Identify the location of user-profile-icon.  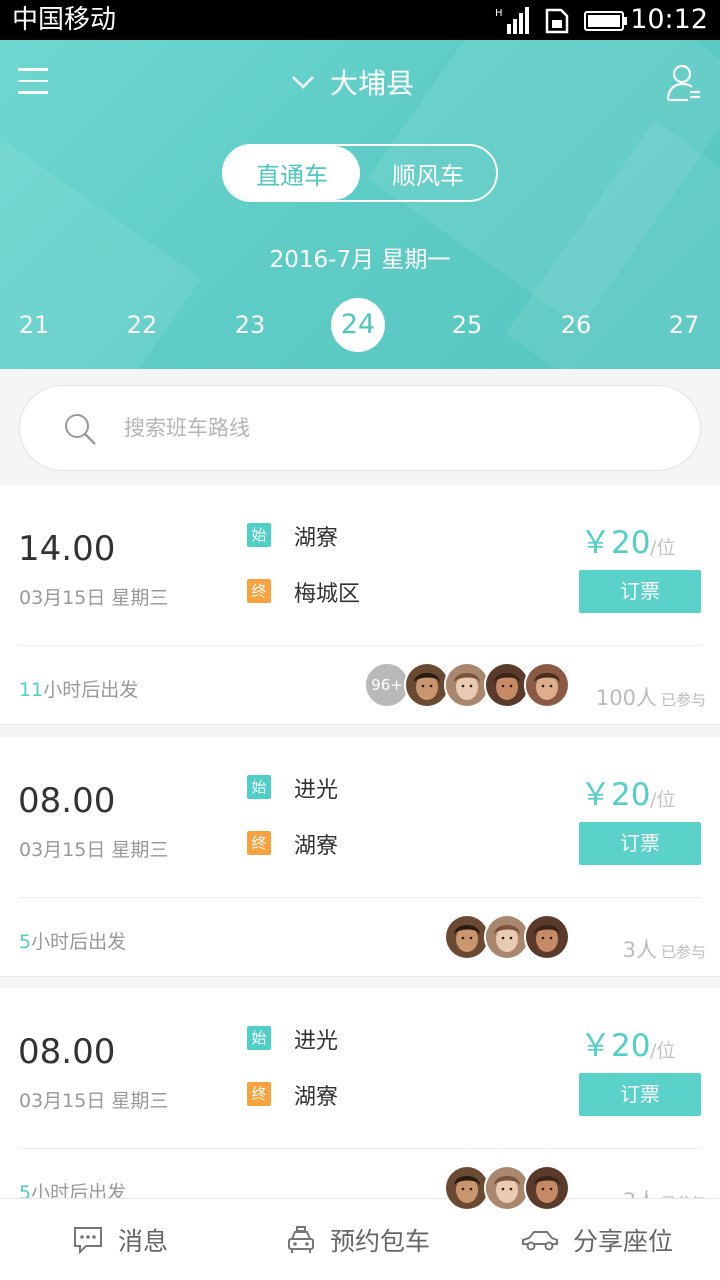
(684, 82).